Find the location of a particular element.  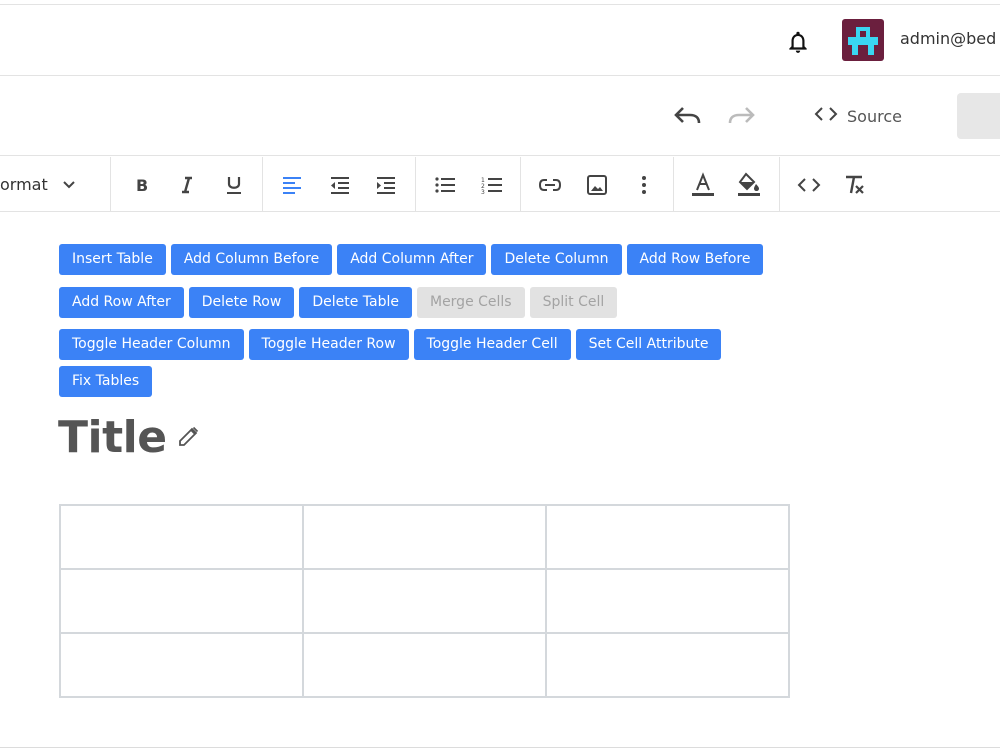

chevron-down-icon is located at coordinates (69, 184).